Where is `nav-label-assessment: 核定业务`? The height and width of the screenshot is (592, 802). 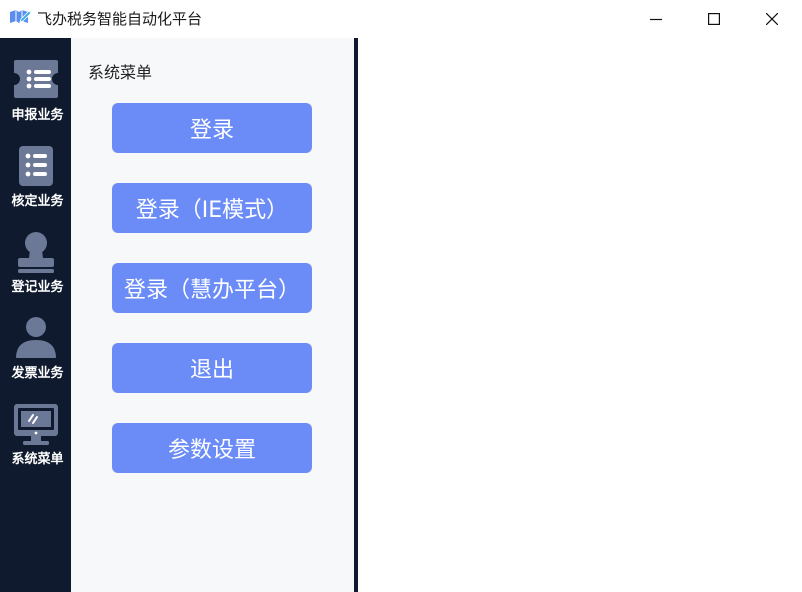
nav-label-assessment: 核定业务 is located at coordinates (37, 201).